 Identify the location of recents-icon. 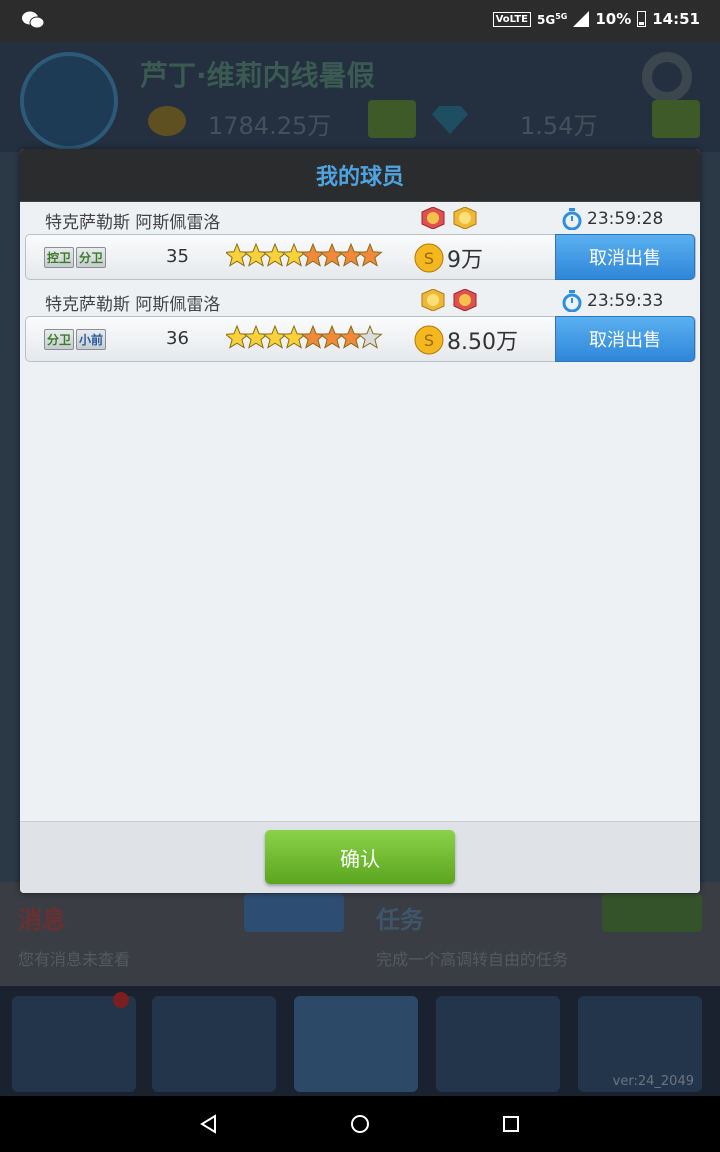
(511, 1124).